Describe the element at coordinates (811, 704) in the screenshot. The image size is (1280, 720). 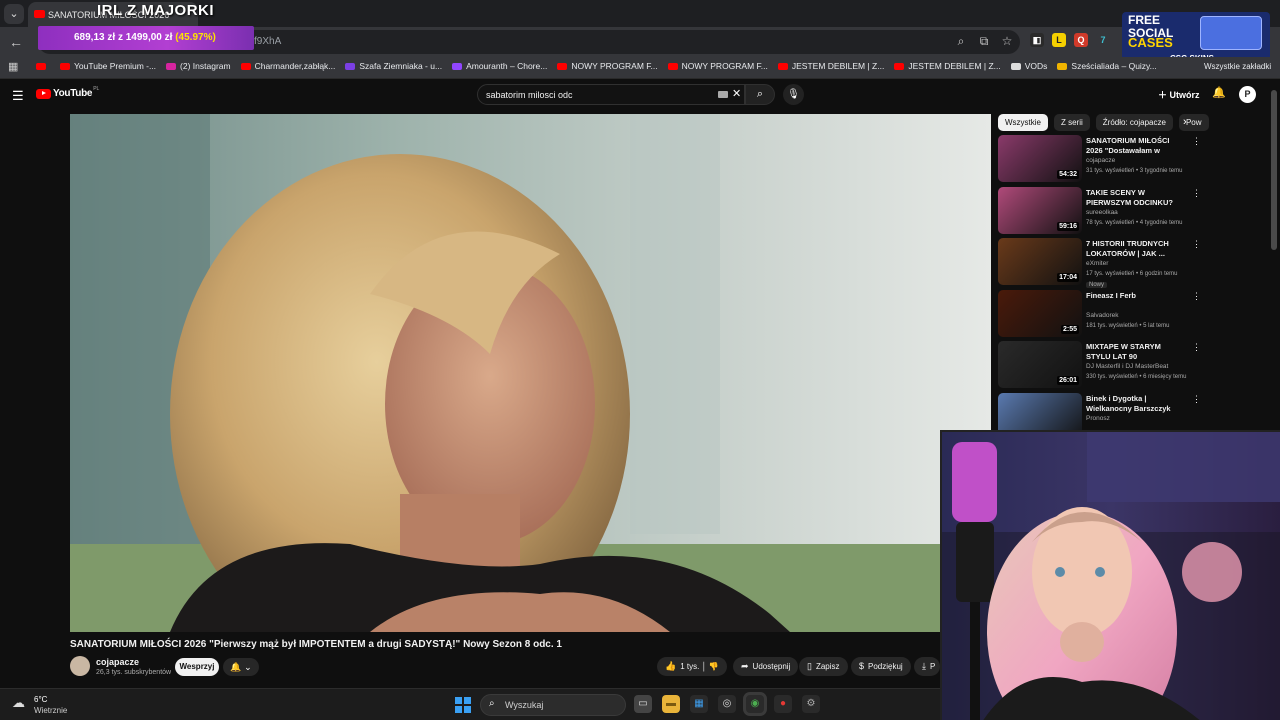
I see `settings-gear-icon: ⚙` at that location.